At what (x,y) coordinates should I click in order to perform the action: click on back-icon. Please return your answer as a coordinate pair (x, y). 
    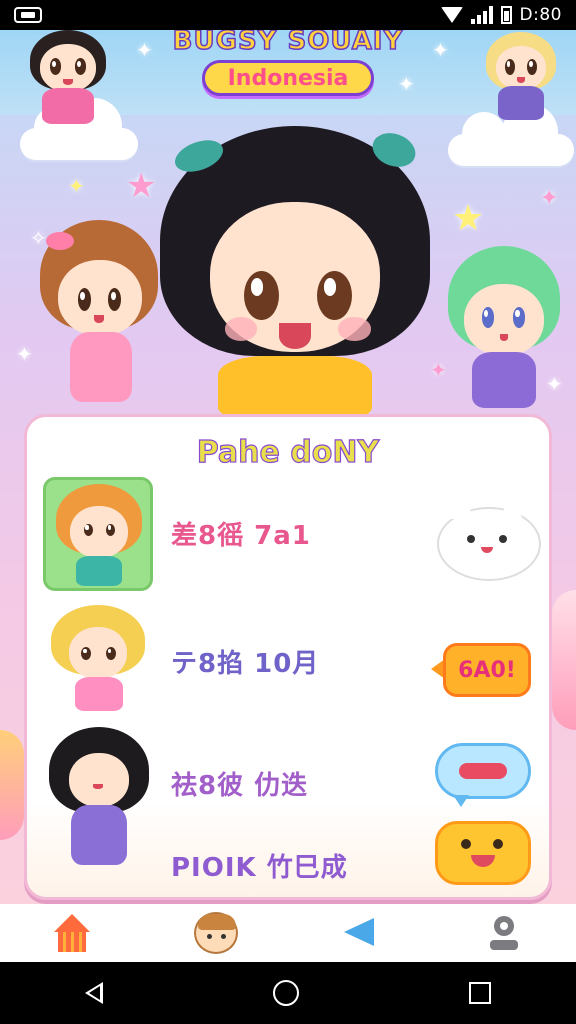
    Looking at the image, I should click on (94, 993).